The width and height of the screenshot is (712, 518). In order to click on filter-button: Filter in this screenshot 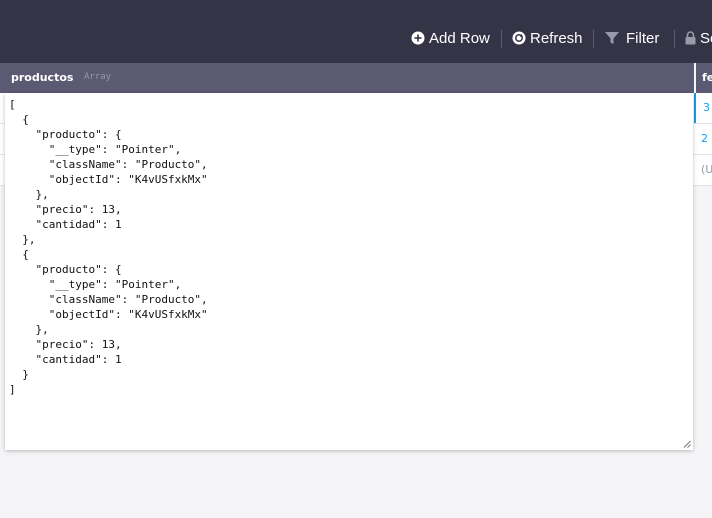, I will do `click(632, 38)`.